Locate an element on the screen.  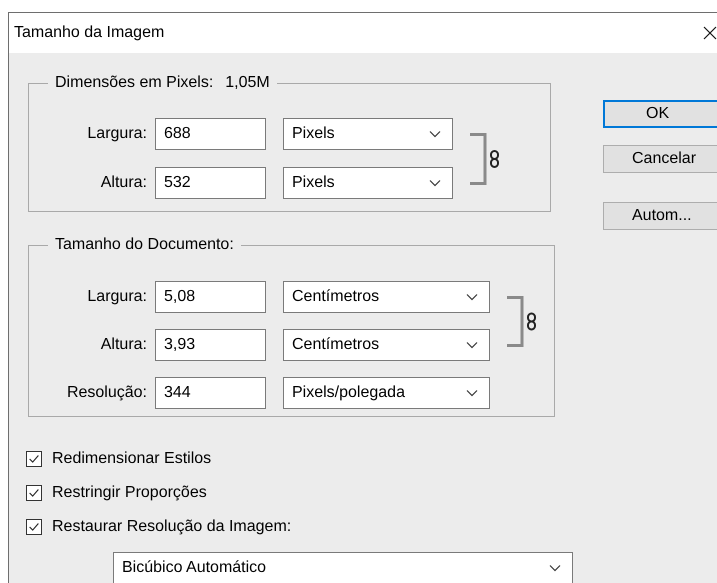
number-field: 344 is located at coordinates (210, 393).